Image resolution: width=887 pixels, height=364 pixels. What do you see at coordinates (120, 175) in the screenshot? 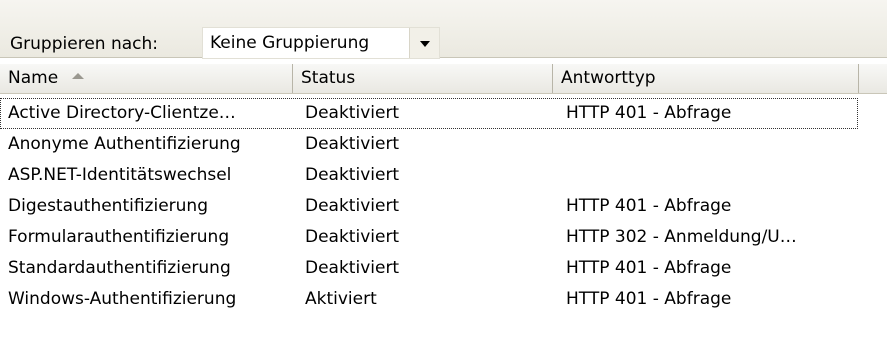
I see `row-name: ASP.NET-Identitätswechsel` at bounding box center [120, 175].